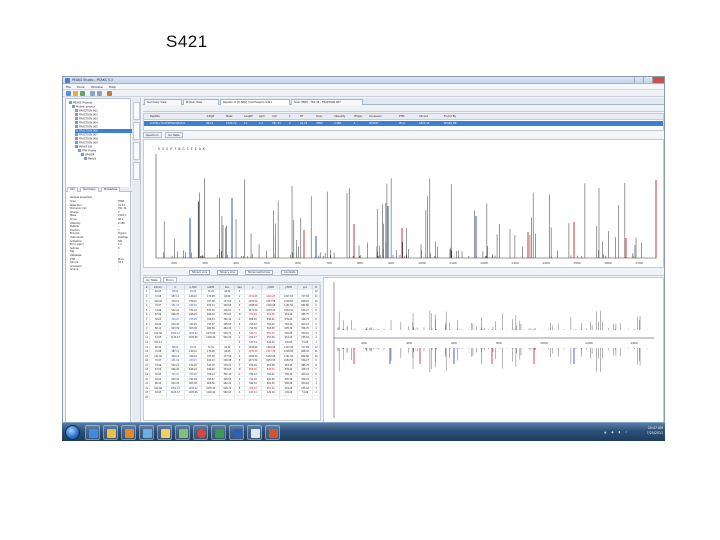 Image resolution: width=720 pixels, height=540 pixels. Describe the element at coordinates (68, 93) in the screenshot. I see `new-project-icon` at that location.